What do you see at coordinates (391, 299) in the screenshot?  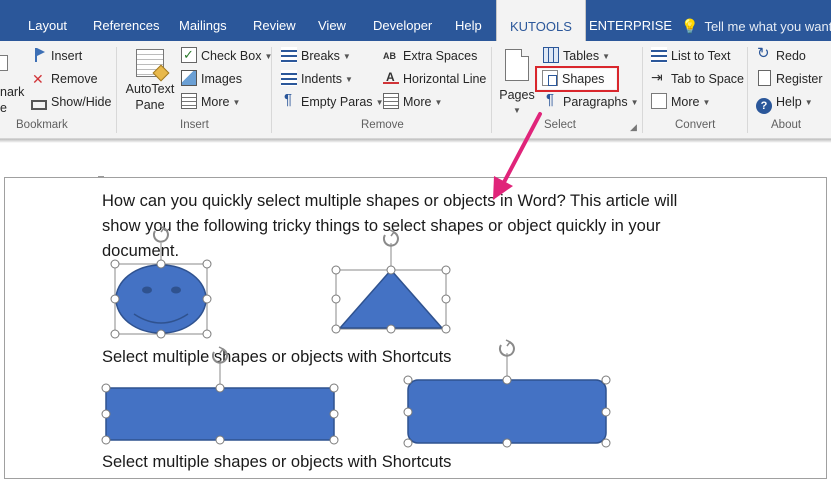 I see `triangle-shape` at bounding box center [391, 299].